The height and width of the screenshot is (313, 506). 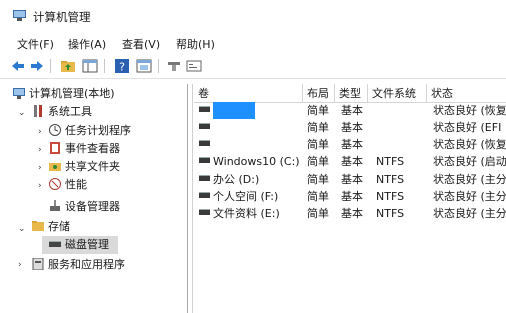 I want to click on title-bar: 计算机管理, so click(x=253, y=15).